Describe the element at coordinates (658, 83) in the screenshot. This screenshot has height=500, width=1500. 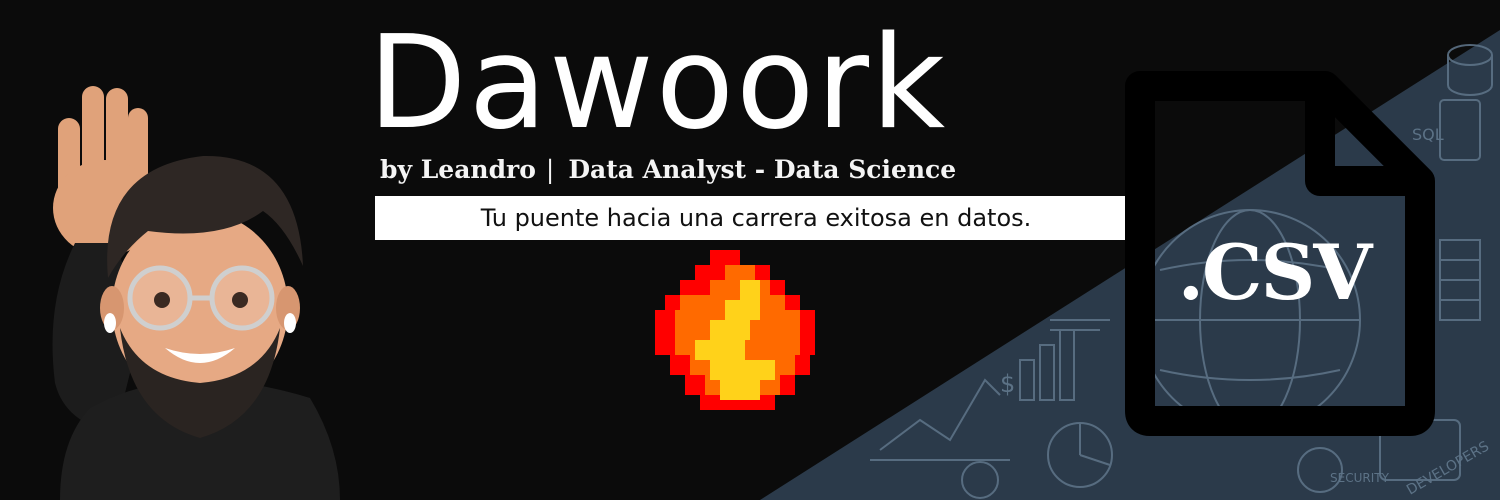
I see `brand-title: Dawoork` at that location.